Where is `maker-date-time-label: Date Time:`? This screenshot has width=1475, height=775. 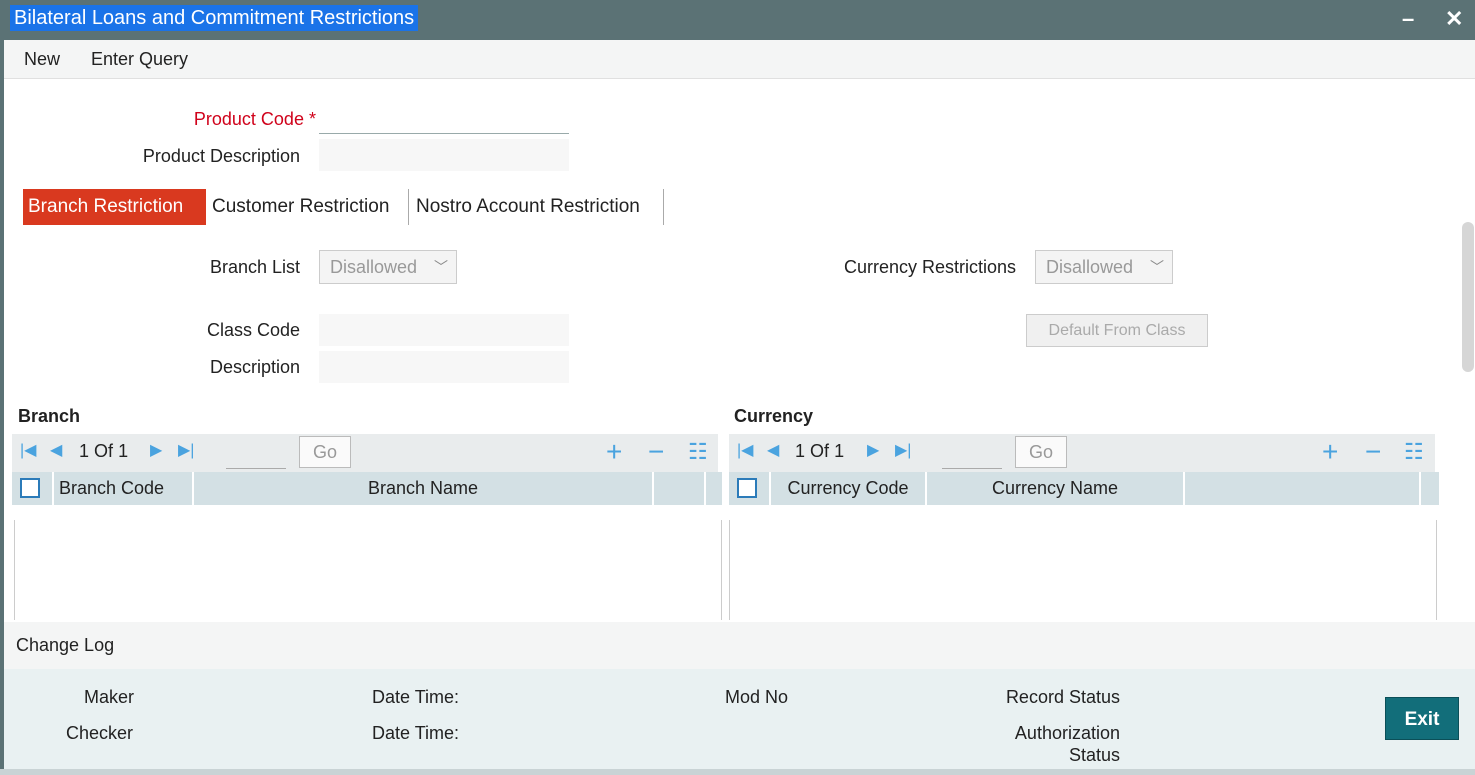 maker-date-time-label: Date Time: is located at coordinates (416, 697).